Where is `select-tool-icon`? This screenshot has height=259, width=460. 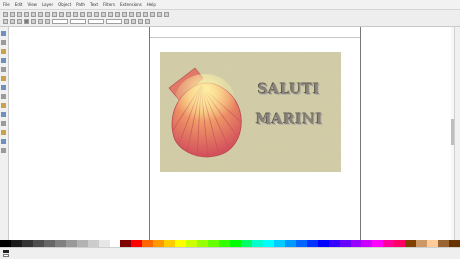 select-tool-icon is located at coordinates (3, 33).